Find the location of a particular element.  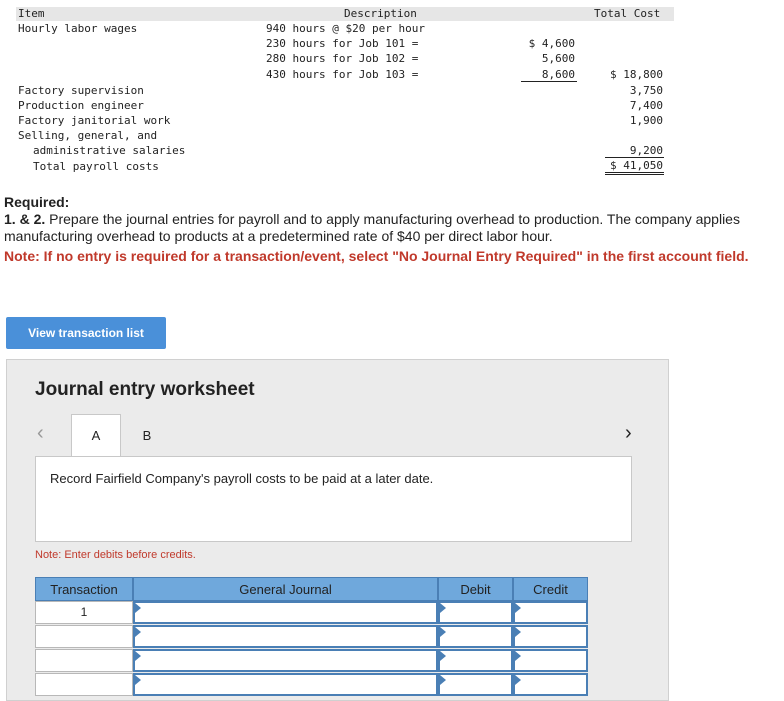

total-selling: 9,200 is located at coordinates (646, 150).